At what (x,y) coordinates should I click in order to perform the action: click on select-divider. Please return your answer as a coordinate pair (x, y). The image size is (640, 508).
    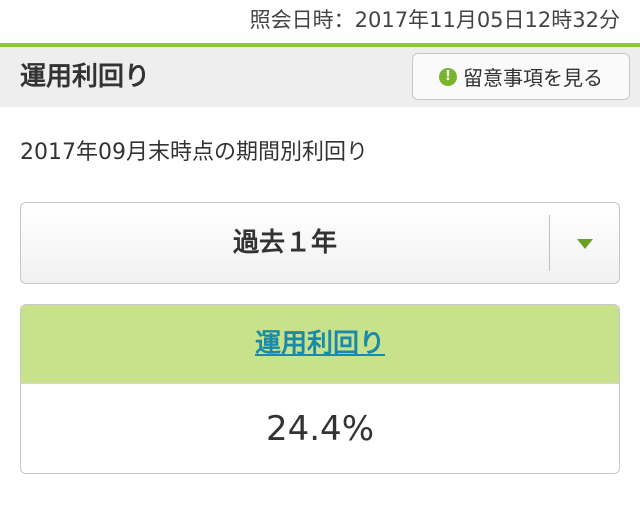
    Looking at the image, I should click on (549, 243).